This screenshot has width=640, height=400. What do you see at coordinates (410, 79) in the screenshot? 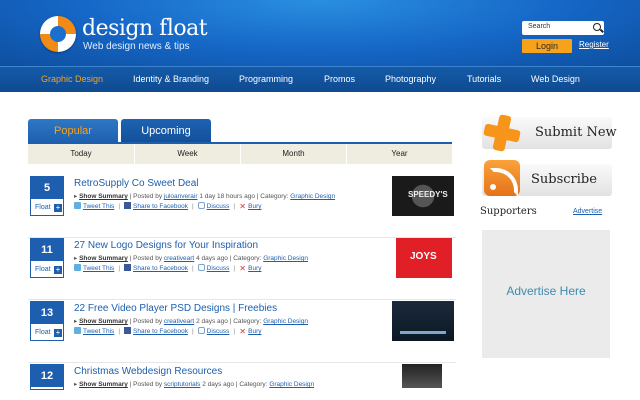
I see `nav-item-photography: Photography` at bounding box center [410, 79].